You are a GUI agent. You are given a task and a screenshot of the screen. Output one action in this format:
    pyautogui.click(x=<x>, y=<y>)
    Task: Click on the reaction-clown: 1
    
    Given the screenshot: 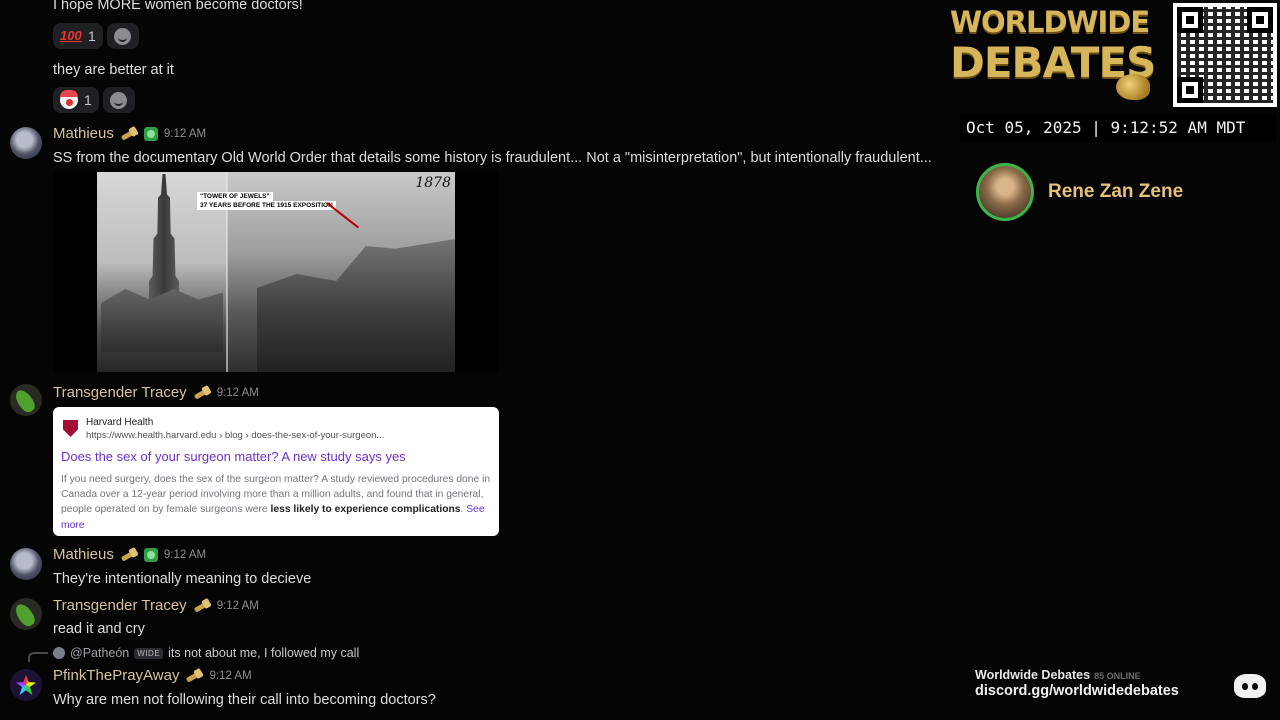 What is the action you would take?
    pyautogui.click(x=76, y=100)
    